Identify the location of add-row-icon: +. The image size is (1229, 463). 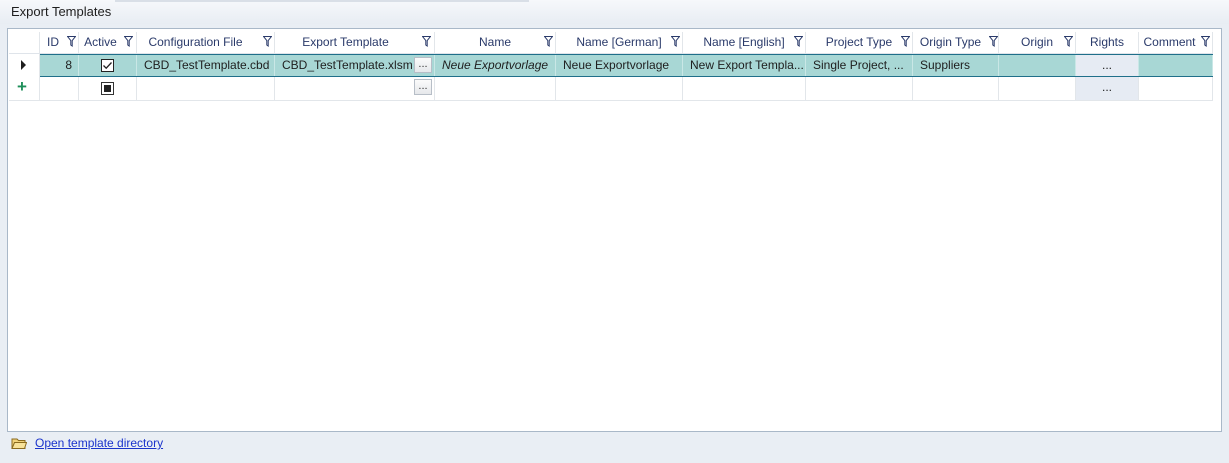
(22, 87).